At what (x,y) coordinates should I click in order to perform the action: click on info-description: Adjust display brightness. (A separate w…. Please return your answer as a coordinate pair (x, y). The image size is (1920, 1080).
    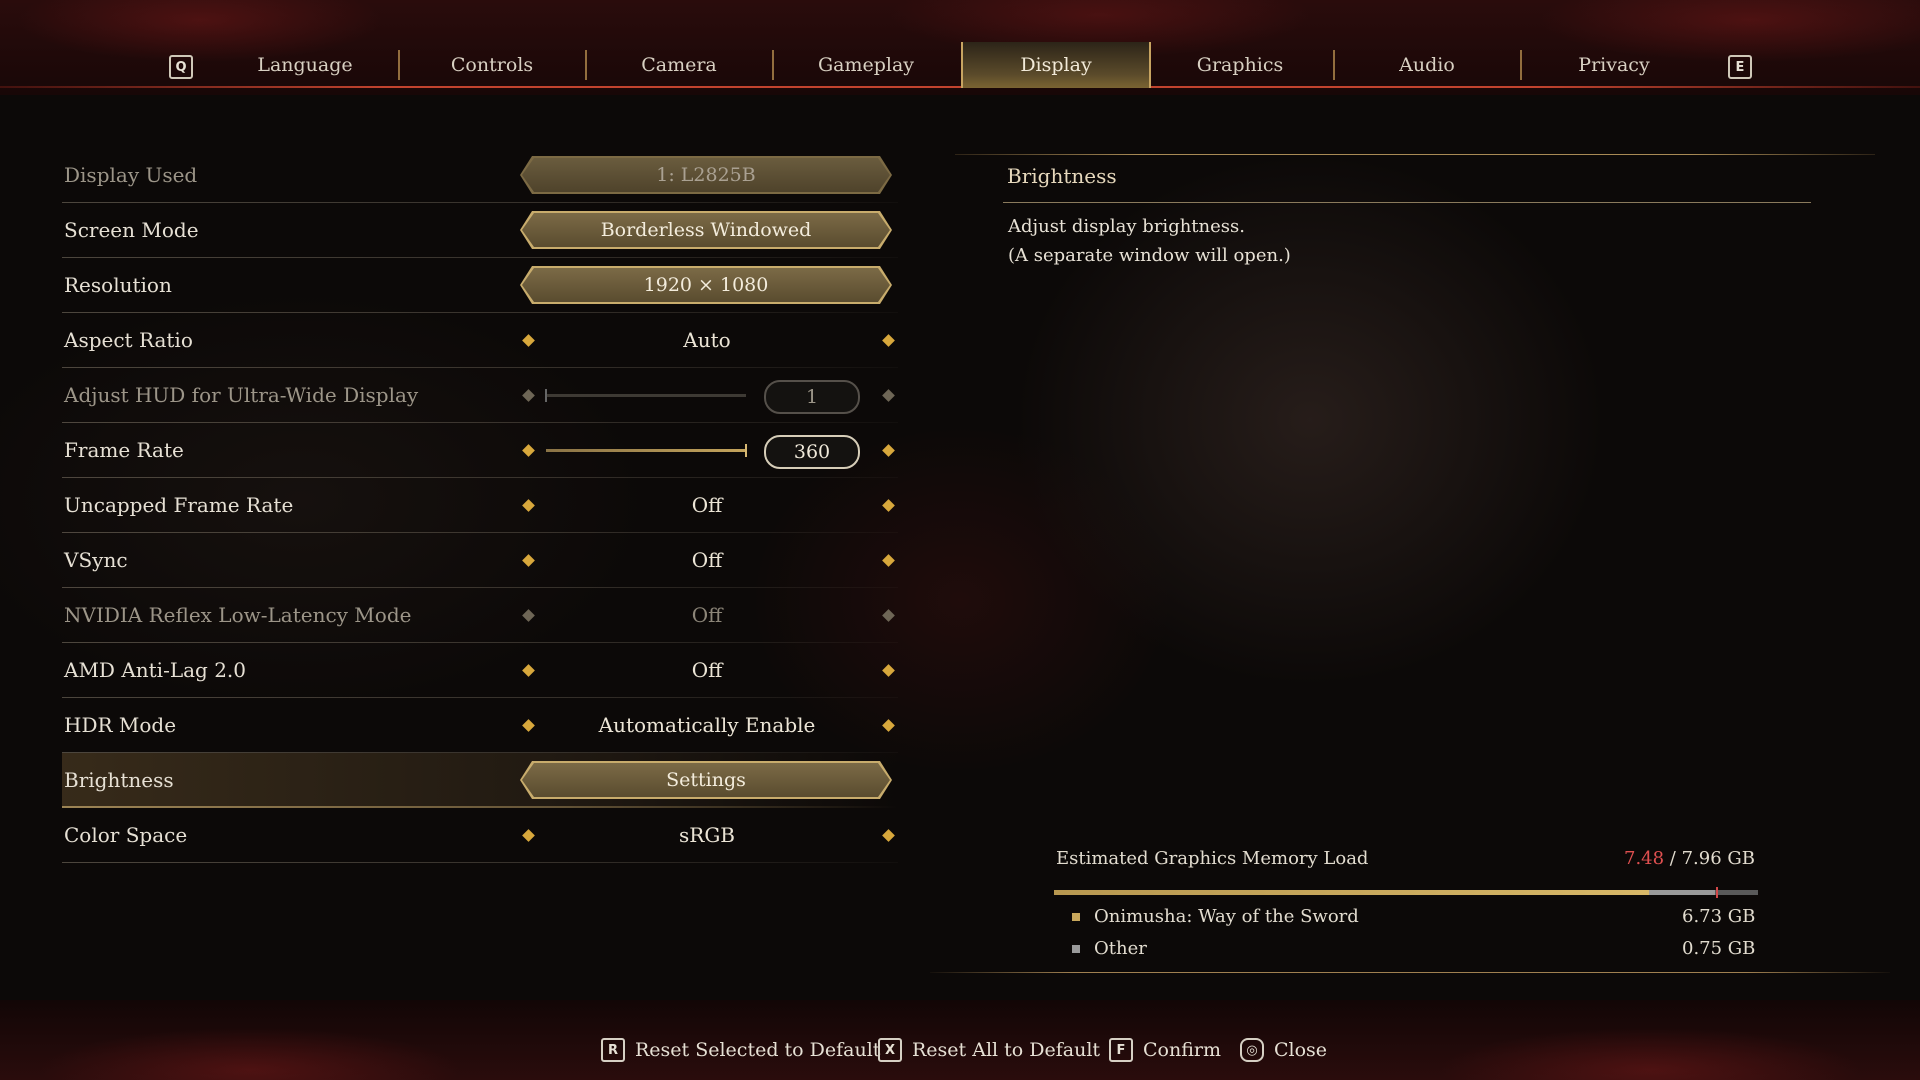
    Looking at the image, I should click on (1149, 241).